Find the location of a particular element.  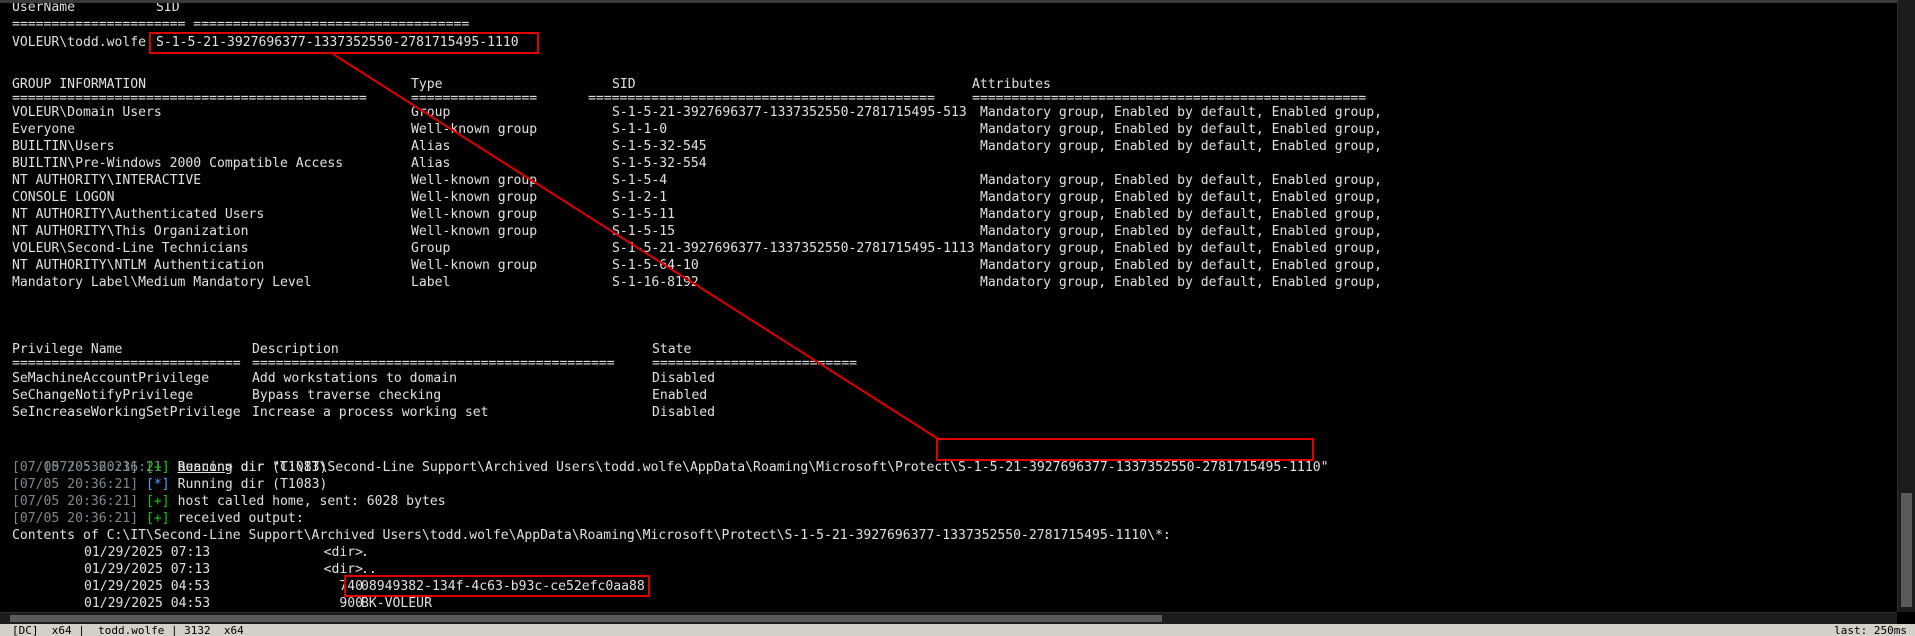

entry-size: 900 is located at coordinates (351, 603).